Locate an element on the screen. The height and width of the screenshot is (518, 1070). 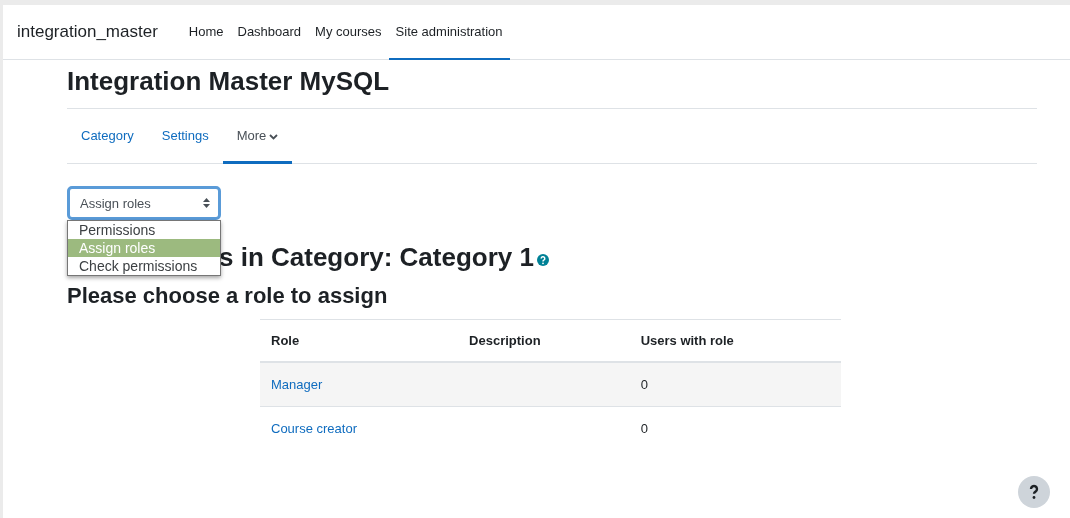
section-heading: Please choose a role to assign is located at coordinates (228, 296).